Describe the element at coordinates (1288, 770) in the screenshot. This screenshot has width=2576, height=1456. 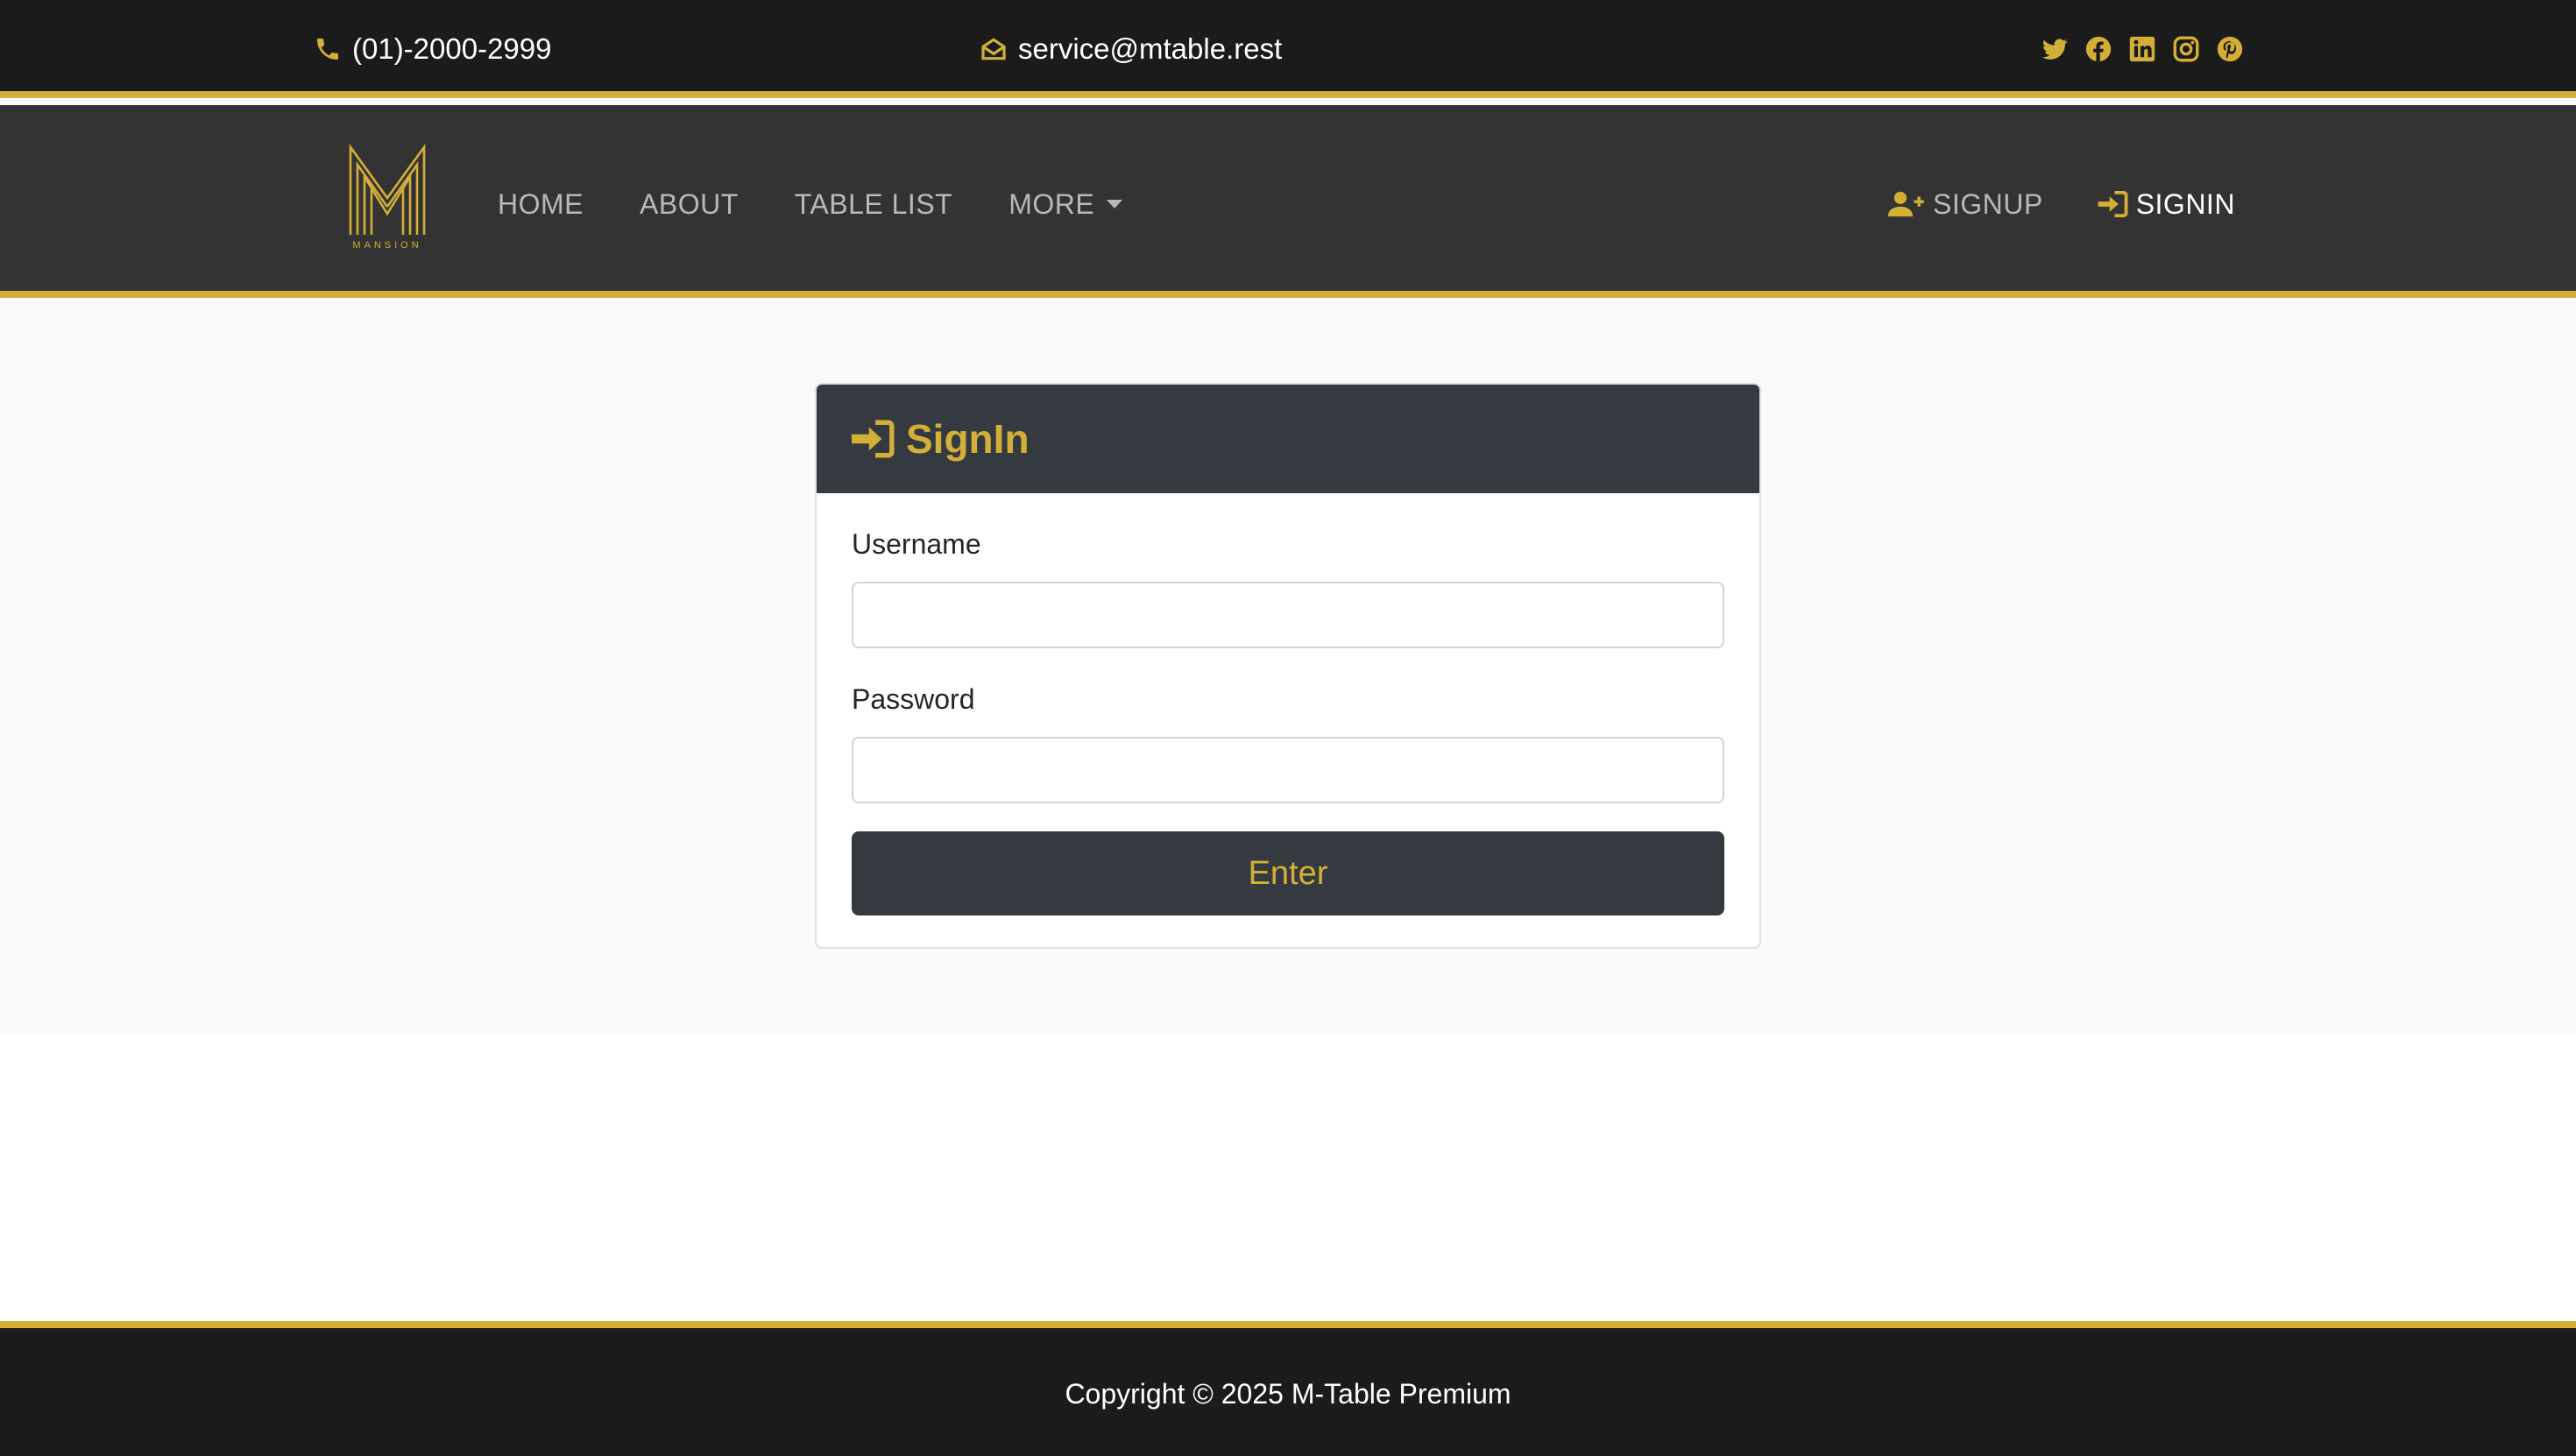
I see `password-input` at that location.